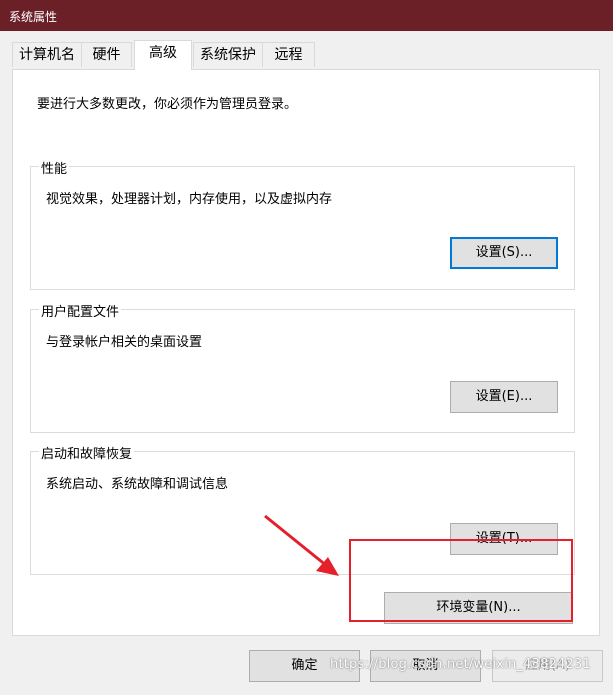 The width and height of the screenshot is (613, 695). Describe the element at coordinates (301, 545) in the screenshot. I see `annotation-arrow-icon` at that location.